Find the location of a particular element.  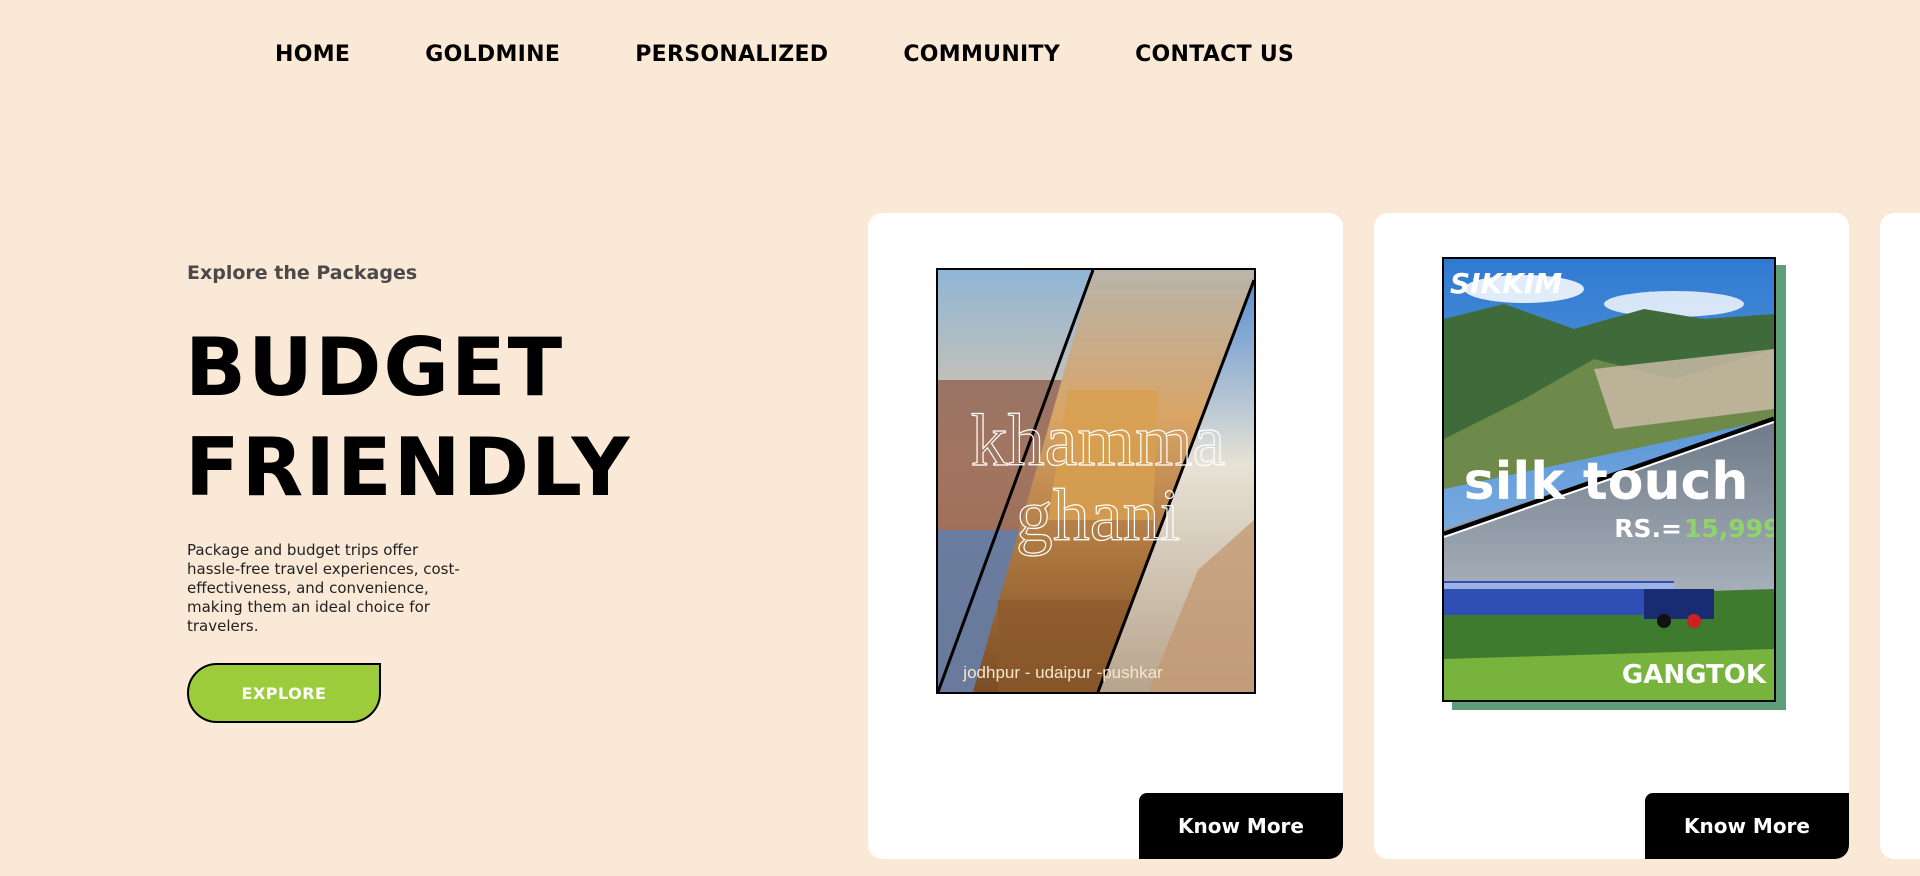

poster-region: SIKKIM is located at coordinates (1506, 283).